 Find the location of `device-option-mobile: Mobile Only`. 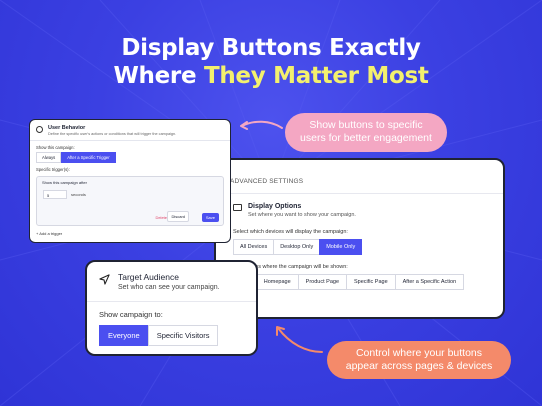

device-option-mobile: Mobile Only is located at coordinates (341, 247).